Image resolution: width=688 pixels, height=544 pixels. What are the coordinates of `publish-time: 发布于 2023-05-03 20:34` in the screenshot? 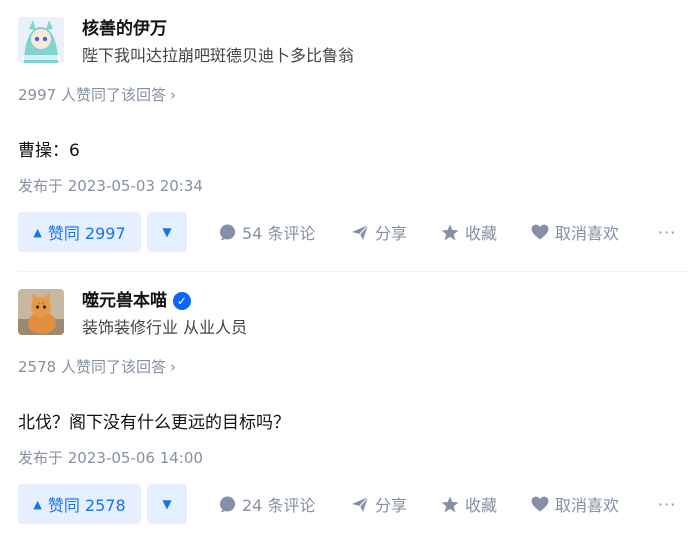 It's located at (110, 185).